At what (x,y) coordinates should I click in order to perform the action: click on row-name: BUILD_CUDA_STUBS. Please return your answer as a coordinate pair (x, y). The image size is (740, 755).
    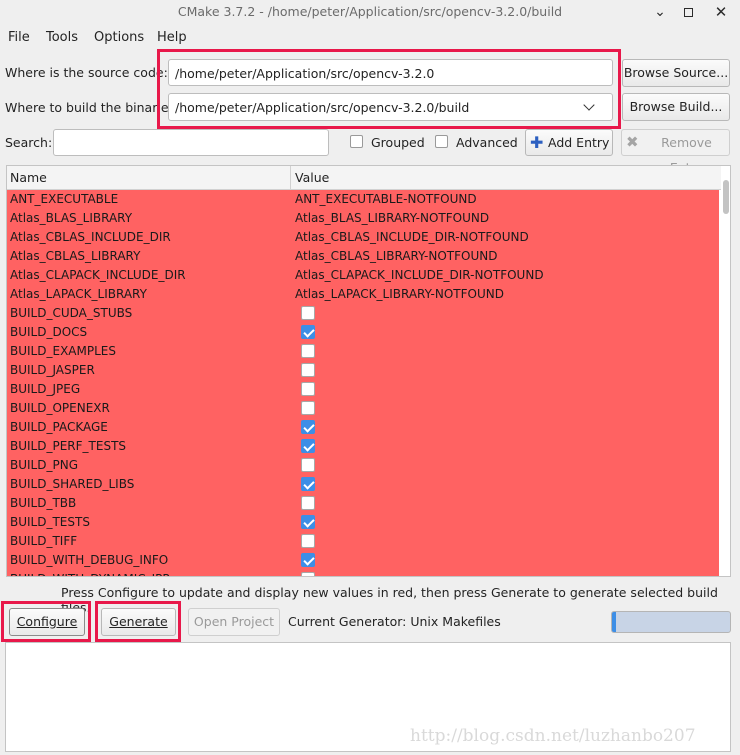
    Looking at the image, I should click on (71, 313).